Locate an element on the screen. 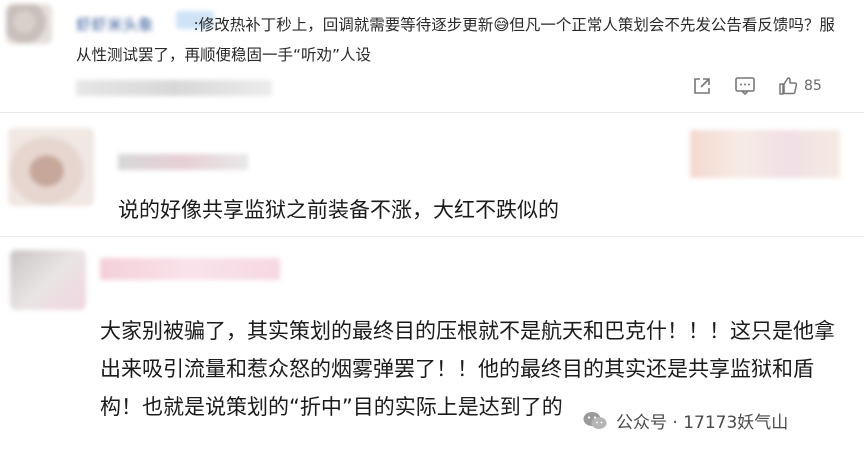 This screenshot has width=864, height=460. reply-button is located at coordinates (745, 86).